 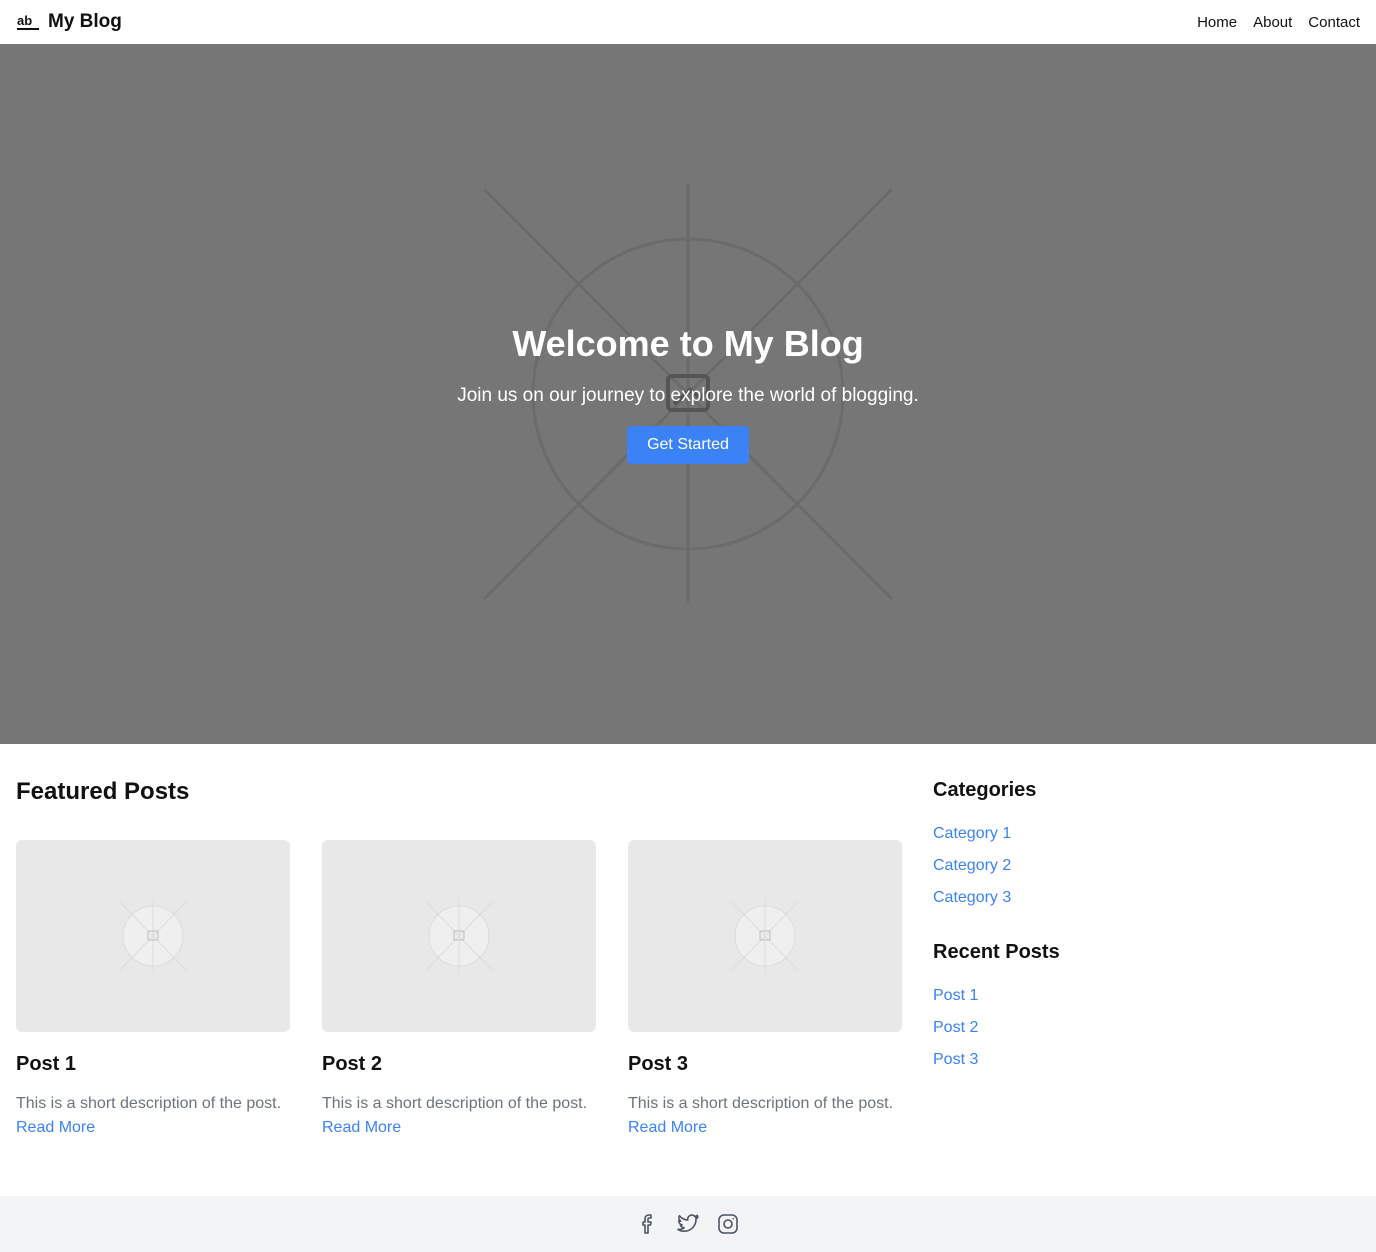 I want to click on nav-home-link: Home, so click(x=1217, y=22).